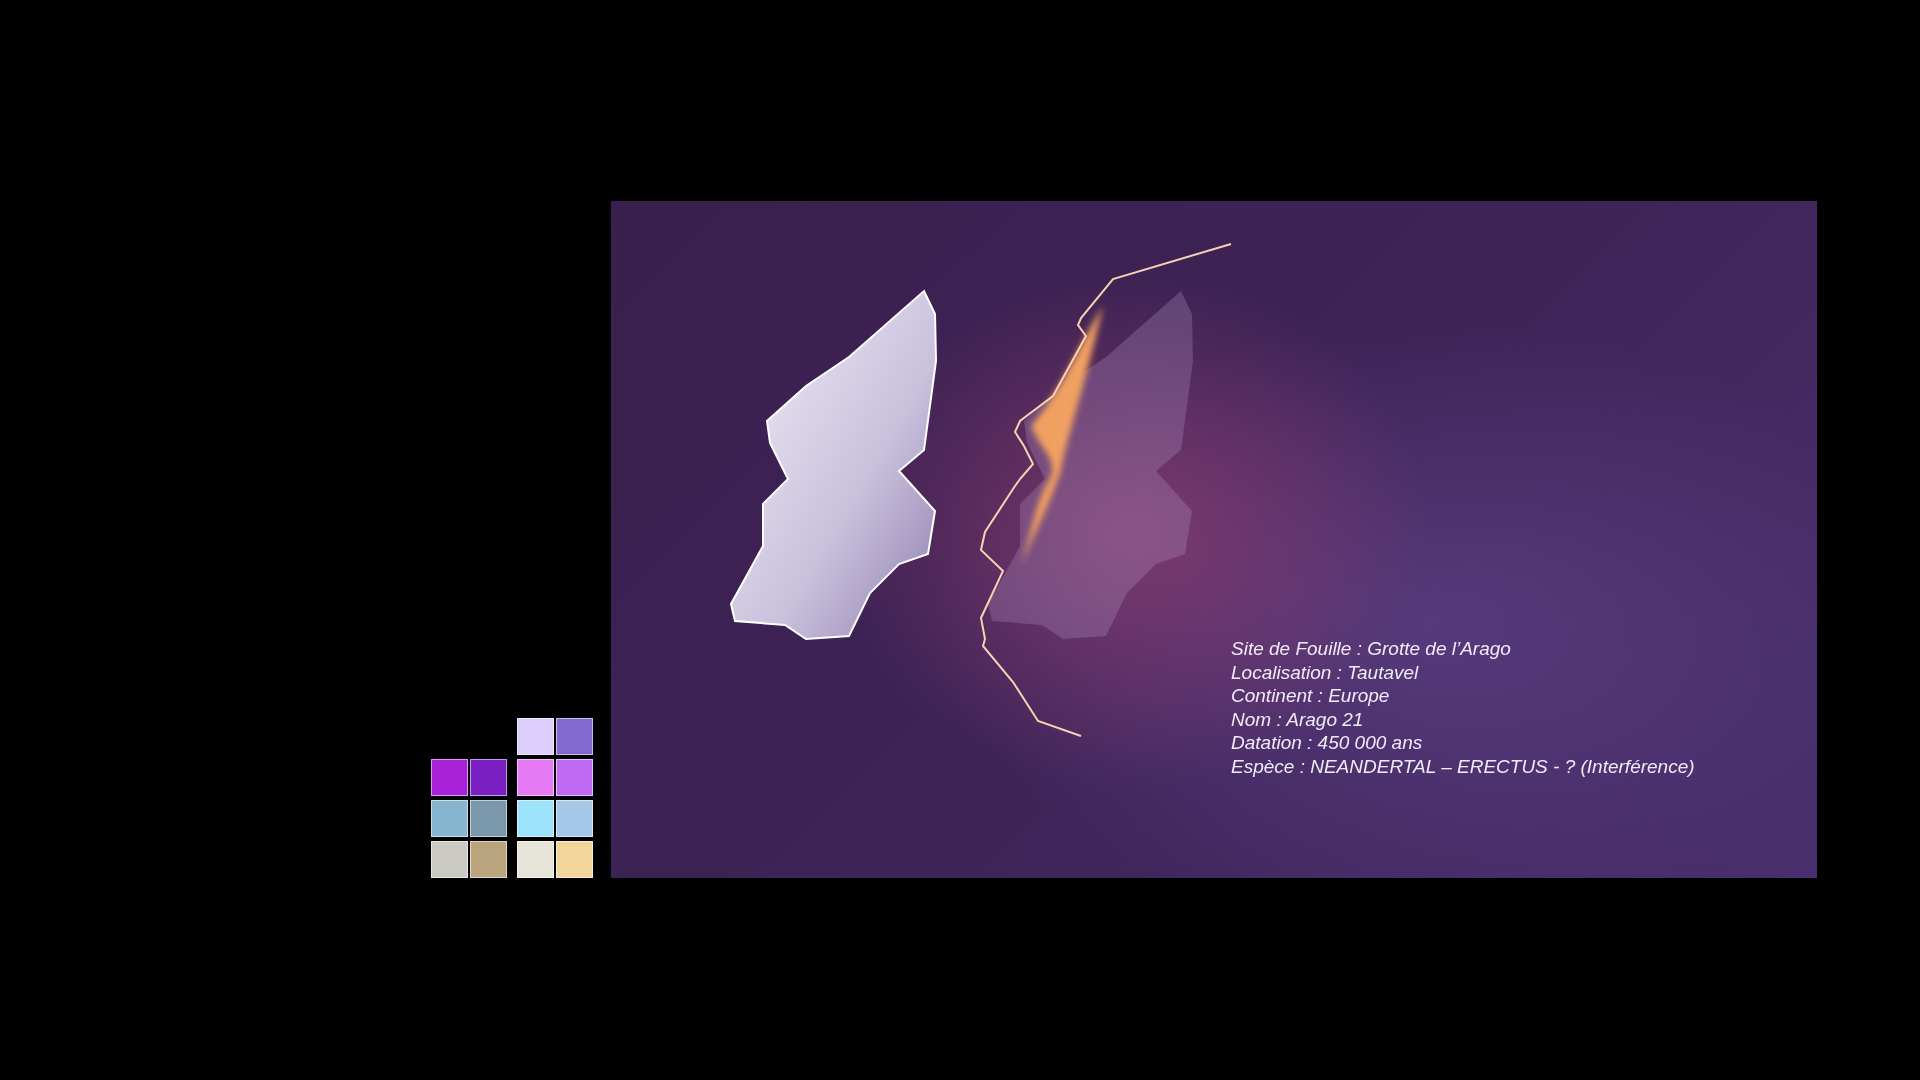 This screenshot has height=1080, width=1920. I want to click on info-text: Localisation : Tautavel, so click(1325, 672).